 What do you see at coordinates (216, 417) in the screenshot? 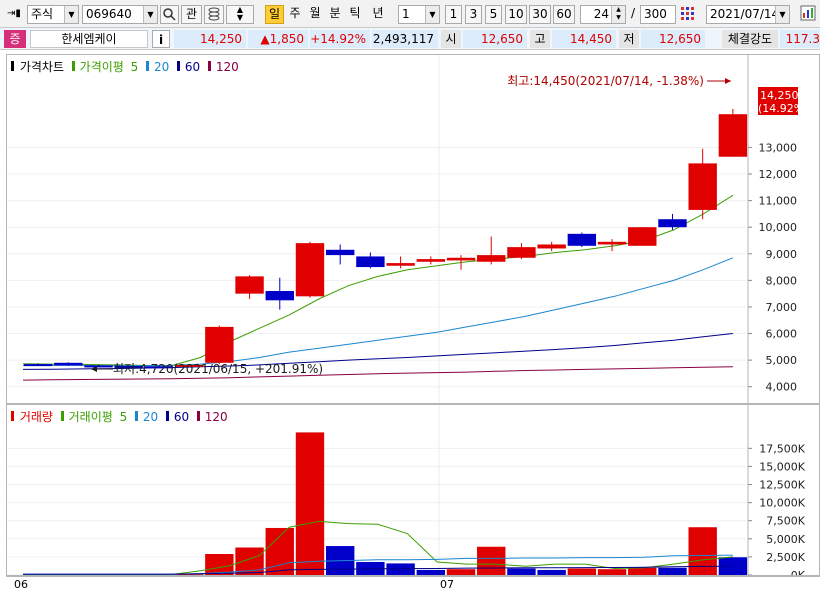
I see `volume-ma120-label: 120` at bounding box center [216, 417].